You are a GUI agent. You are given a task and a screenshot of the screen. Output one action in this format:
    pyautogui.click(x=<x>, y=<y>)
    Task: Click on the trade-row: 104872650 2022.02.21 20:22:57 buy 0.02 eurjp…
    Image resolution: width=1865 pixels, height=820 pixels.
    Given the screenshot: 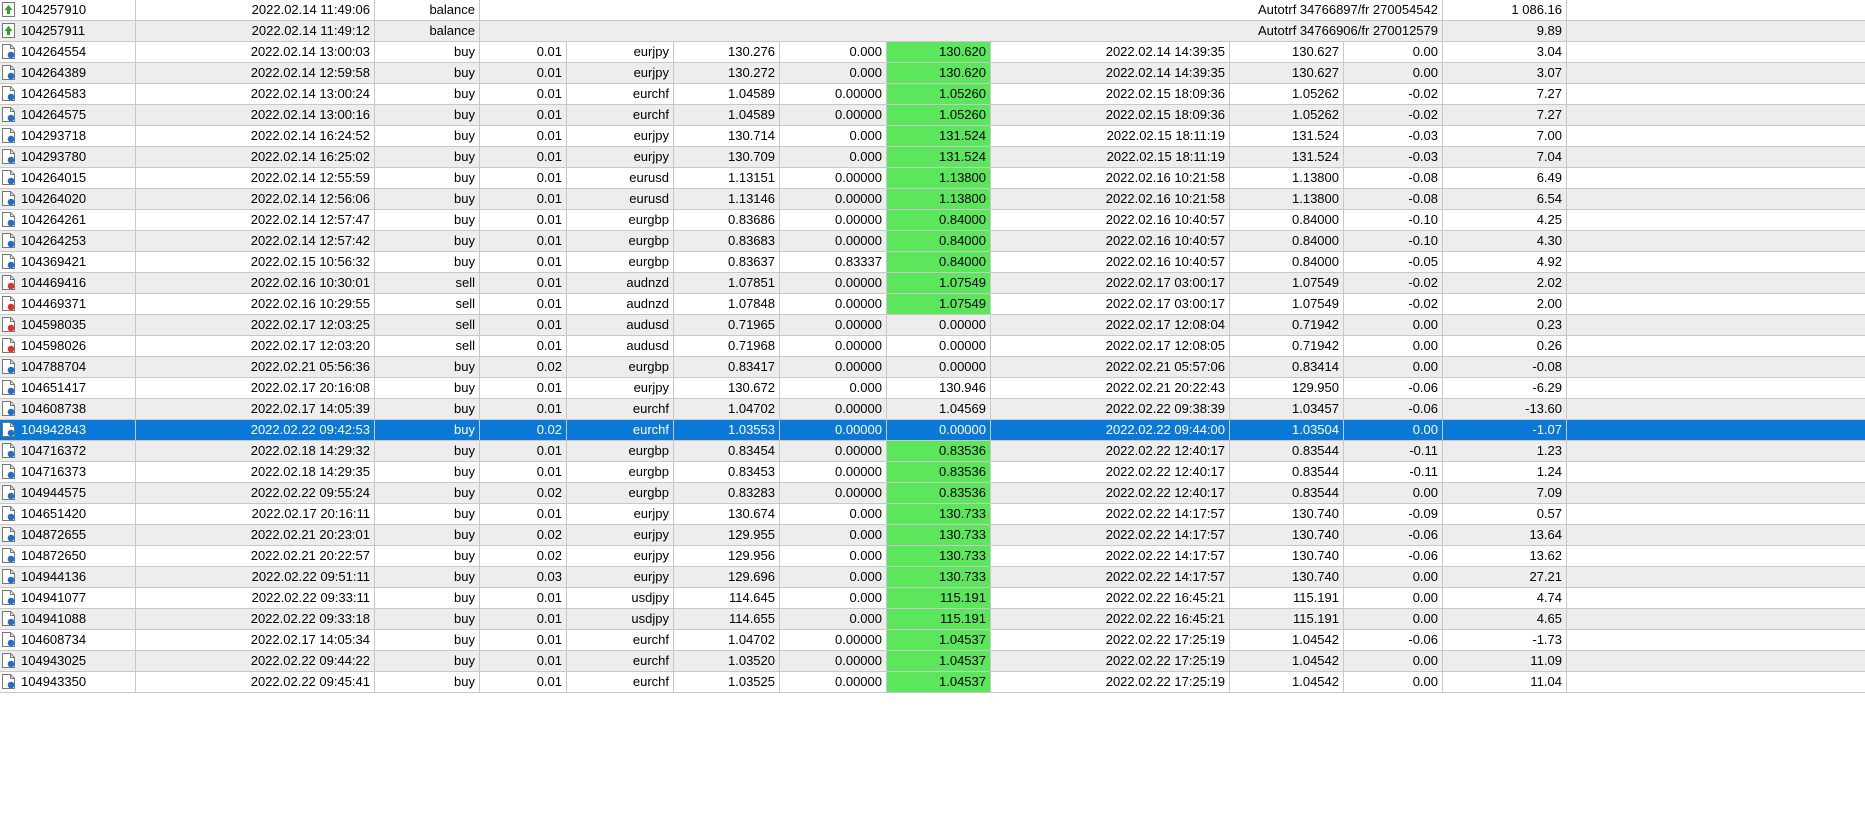 What is the action you would take?
    pyautogui.click(x=932, y=556)
    